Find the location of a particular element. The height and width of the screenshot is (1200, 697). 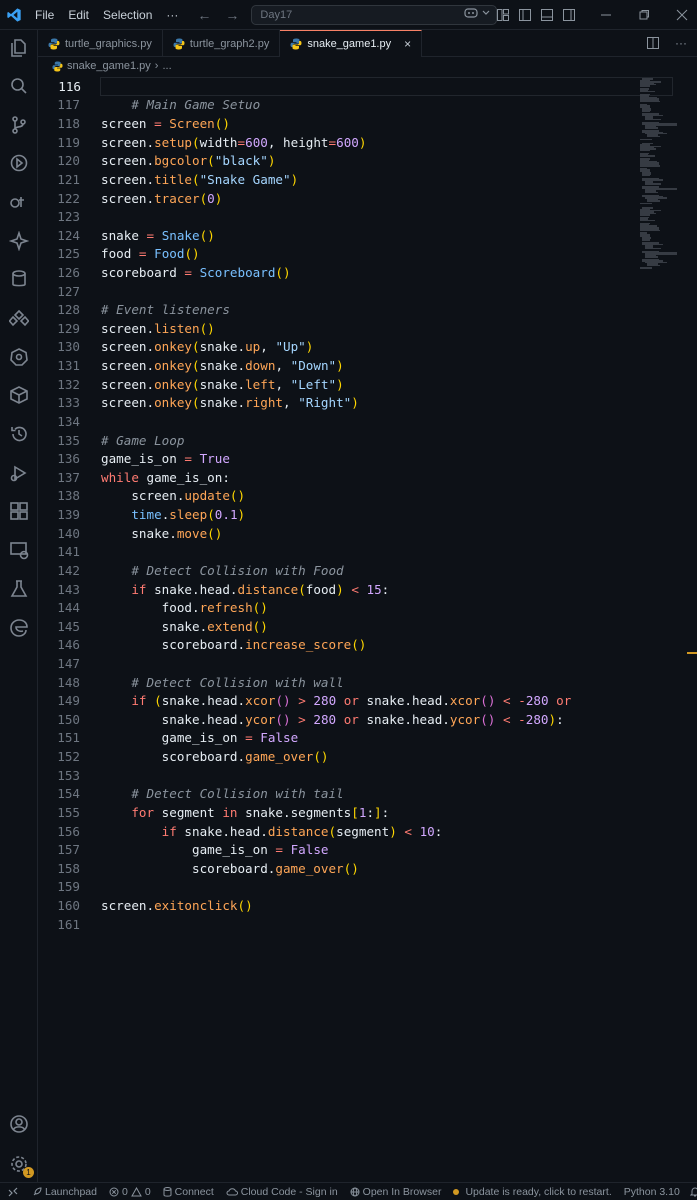

code-line: 144 food.refresh() is located at coordinates (338, 607).